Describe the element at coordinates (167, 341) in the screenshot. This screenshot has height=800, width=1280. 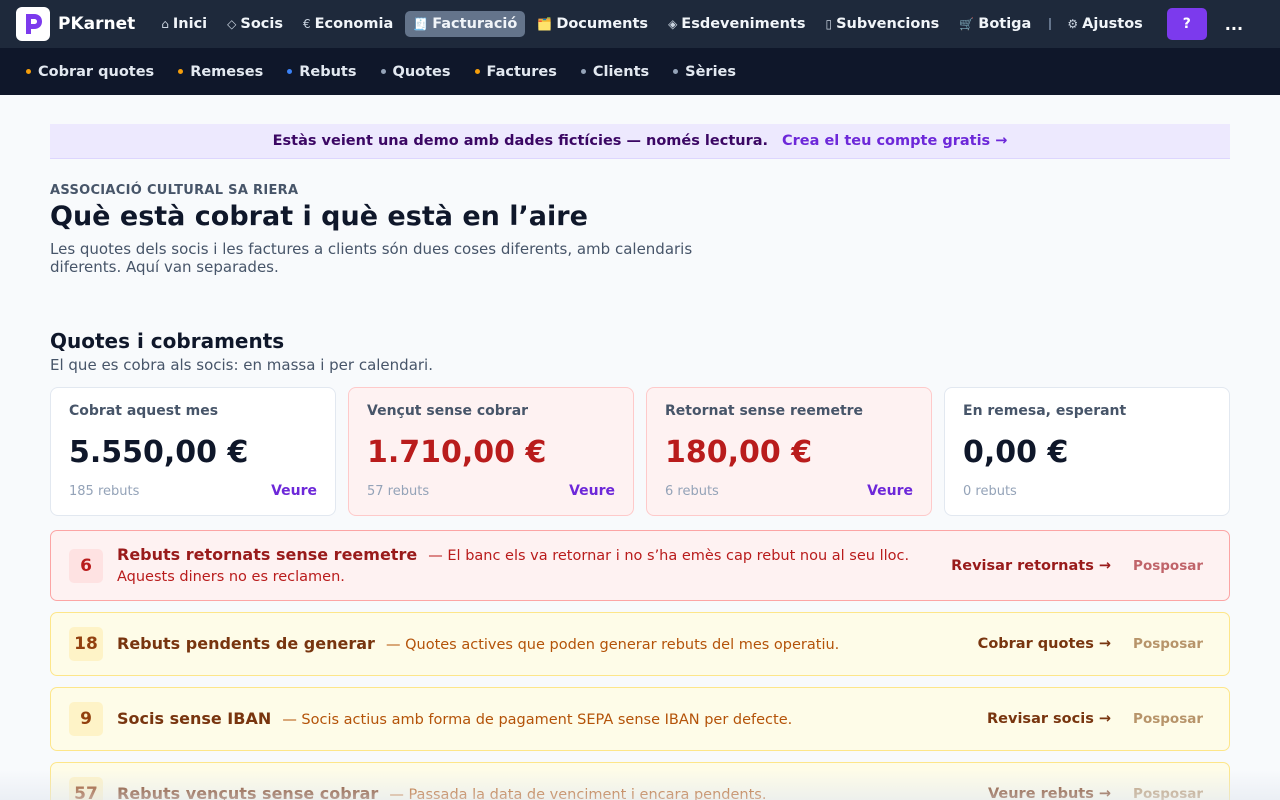
I see `section-title: Quotes i cobraments` at that location.